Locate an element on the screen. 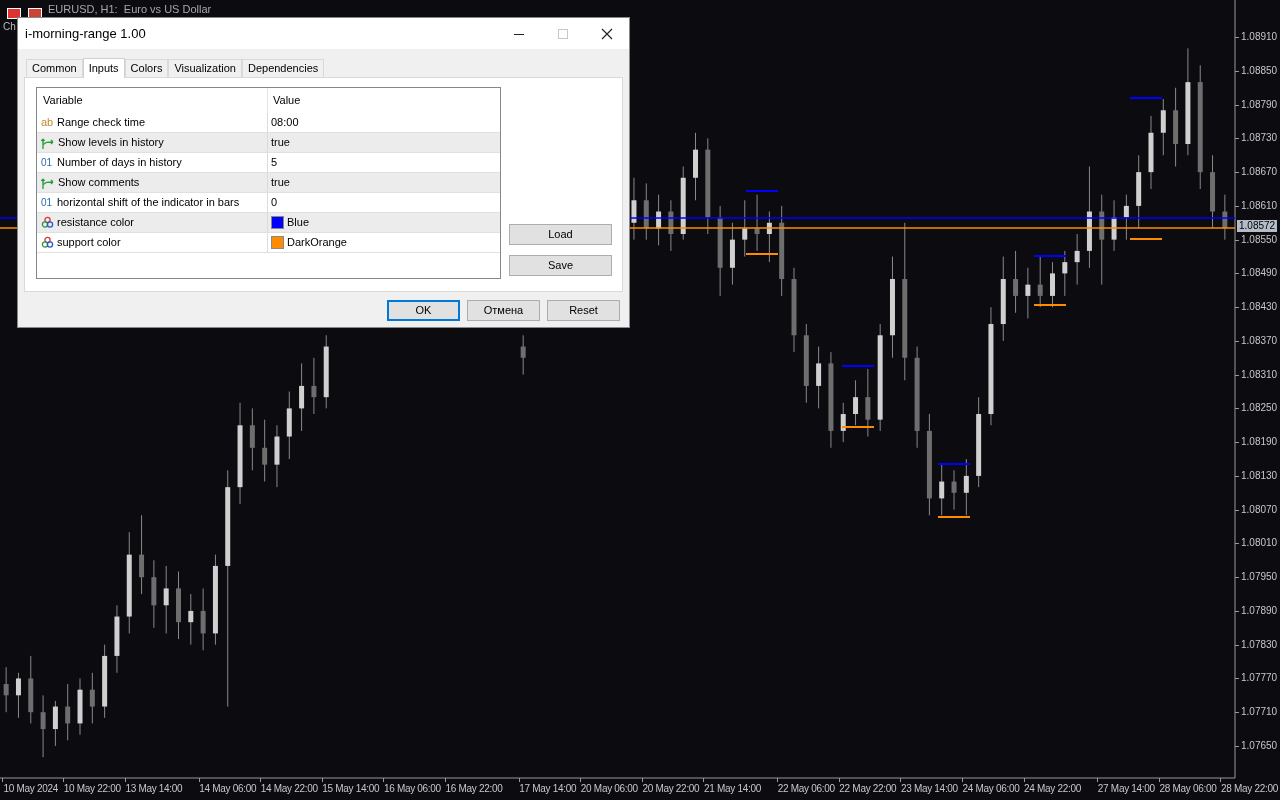  price-label: 1.08070 is located at coordinates (1259, 509).